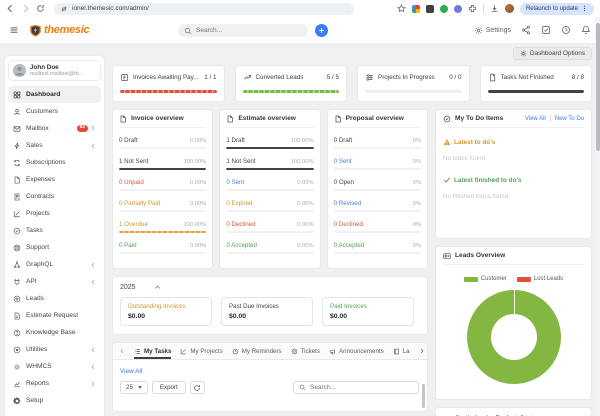 The width and height of the screenshot is (600, 416). I want to click on sidebar-item-tasks: Tasks, so click(54, 230).